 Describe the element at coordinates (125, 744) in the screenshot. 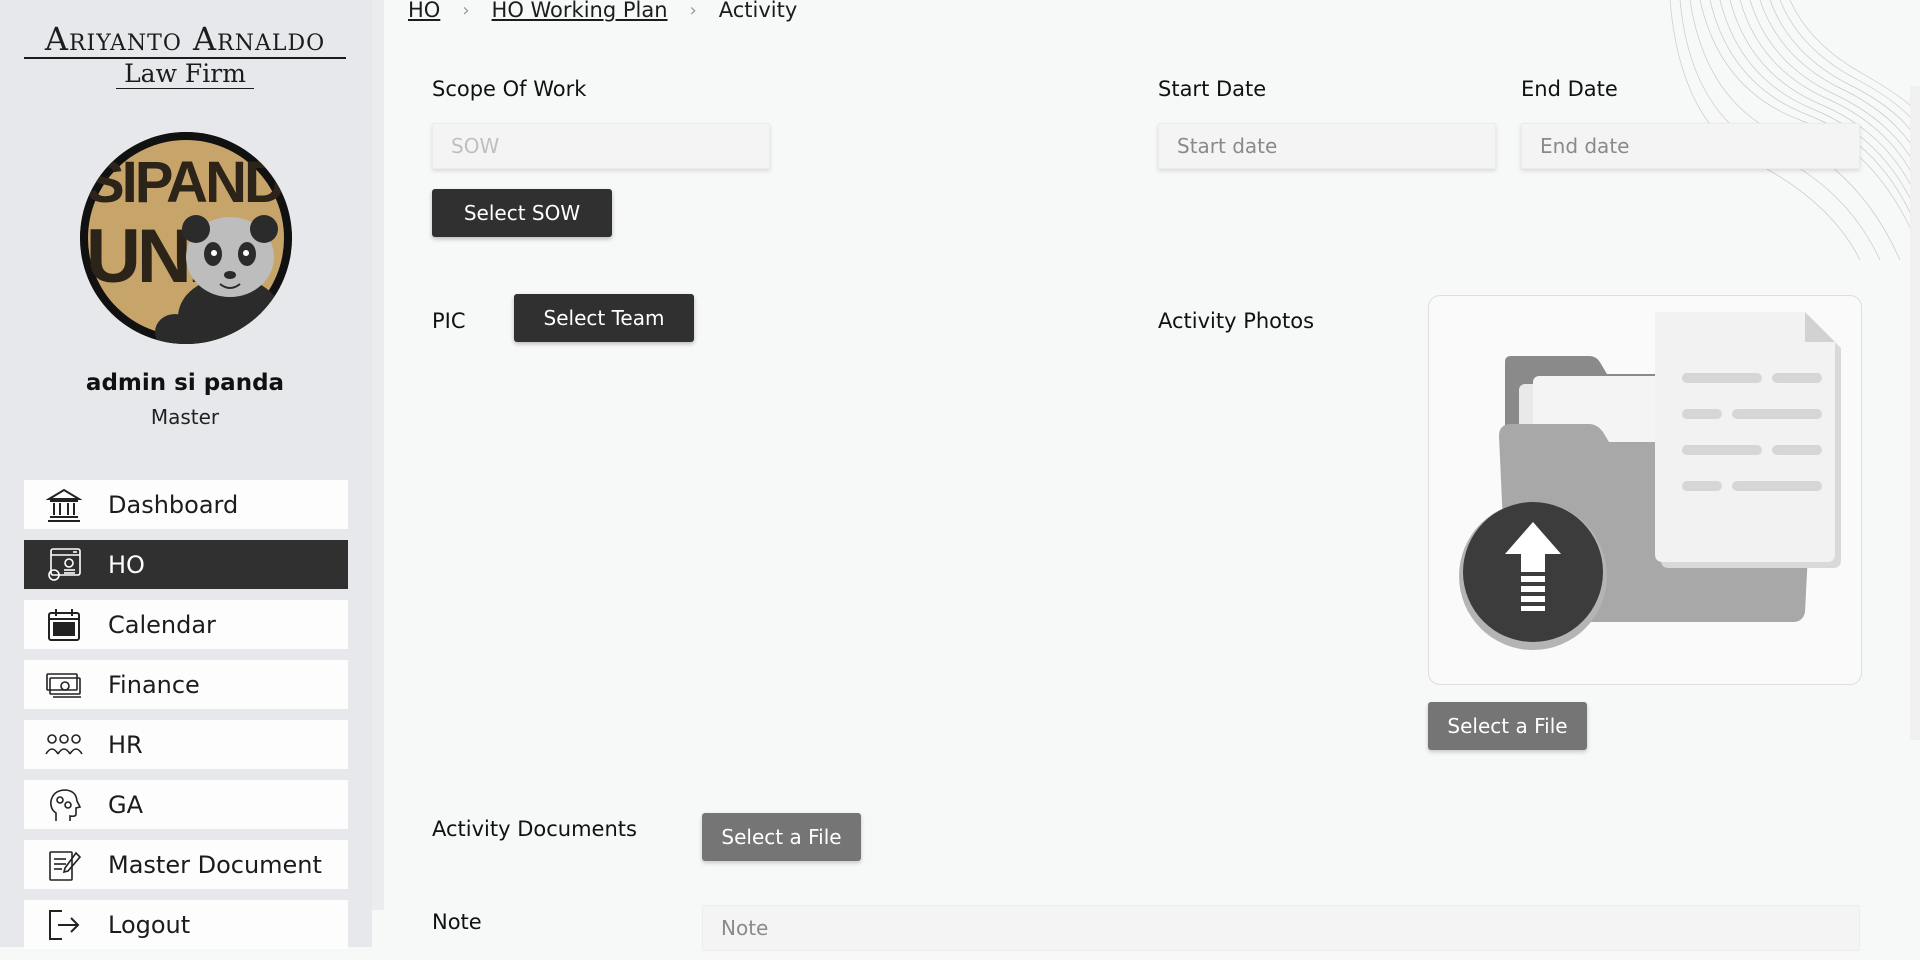

I see `sidebar-item-label: HR` at that location.